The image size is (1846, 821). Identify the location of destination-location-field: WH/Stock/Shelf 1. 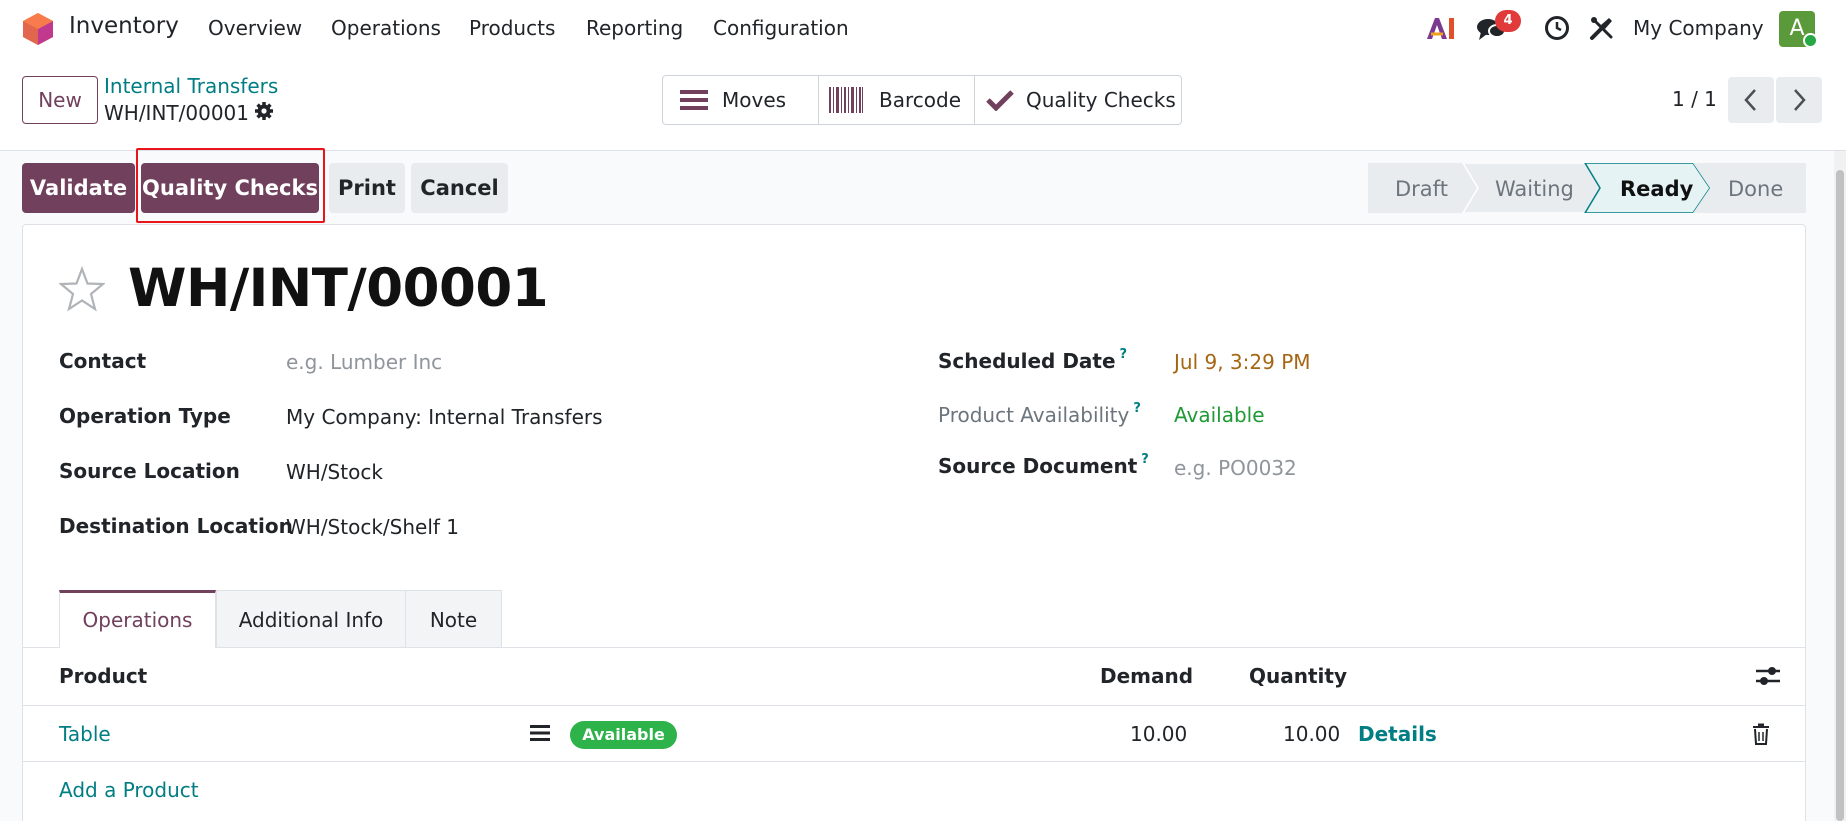
(372, 527).